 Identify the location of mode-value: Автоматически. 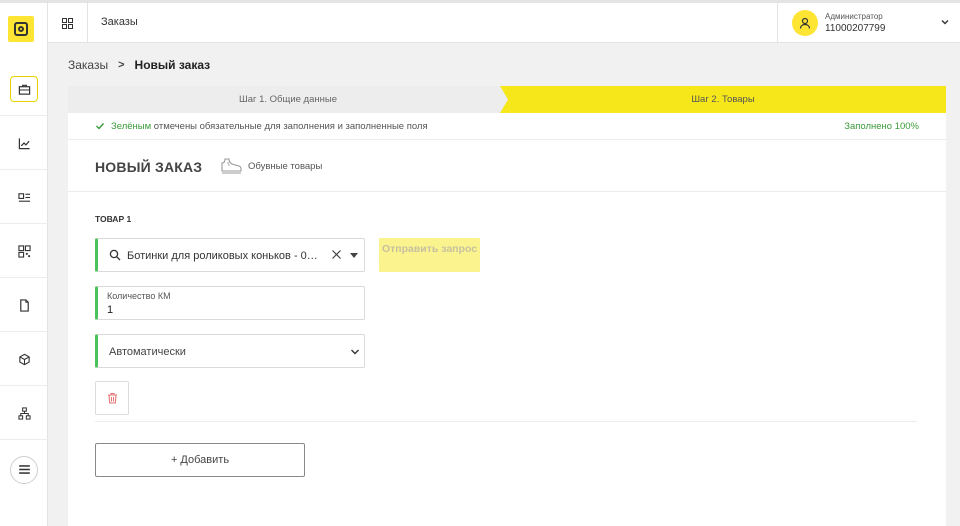
(147, 352).